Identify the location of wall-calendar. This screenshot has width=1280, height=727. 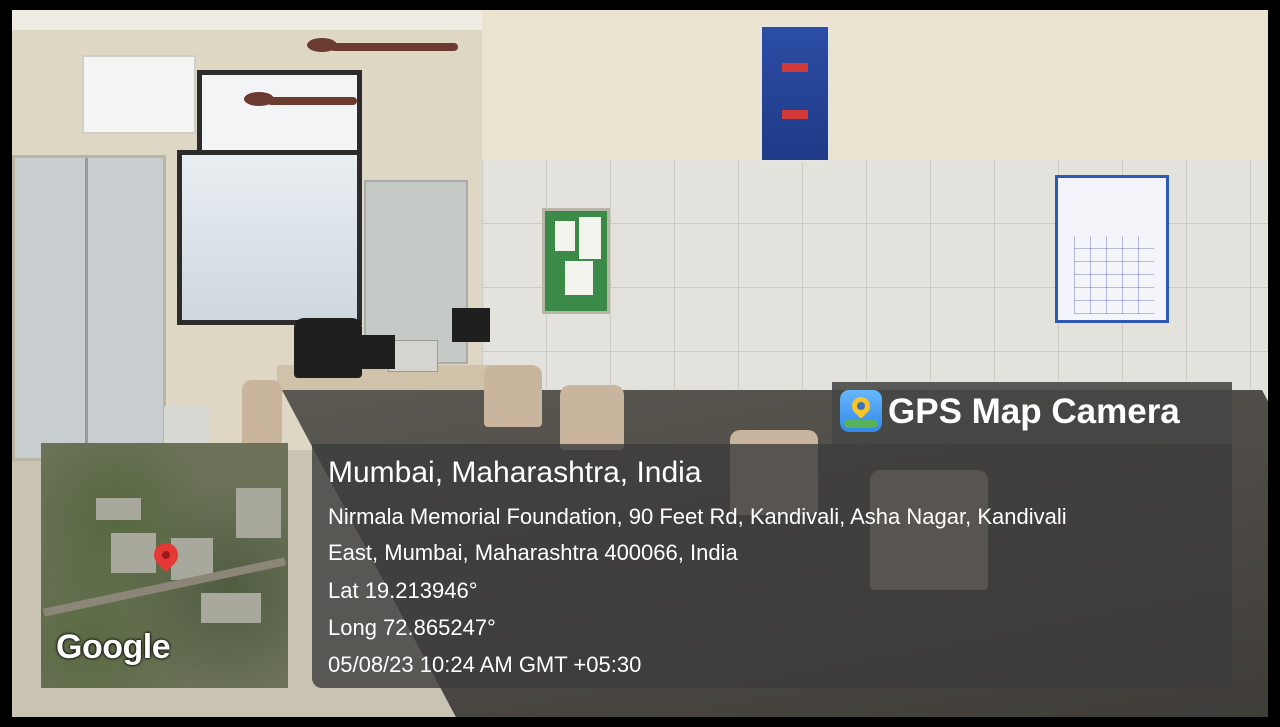
(1112, 249).